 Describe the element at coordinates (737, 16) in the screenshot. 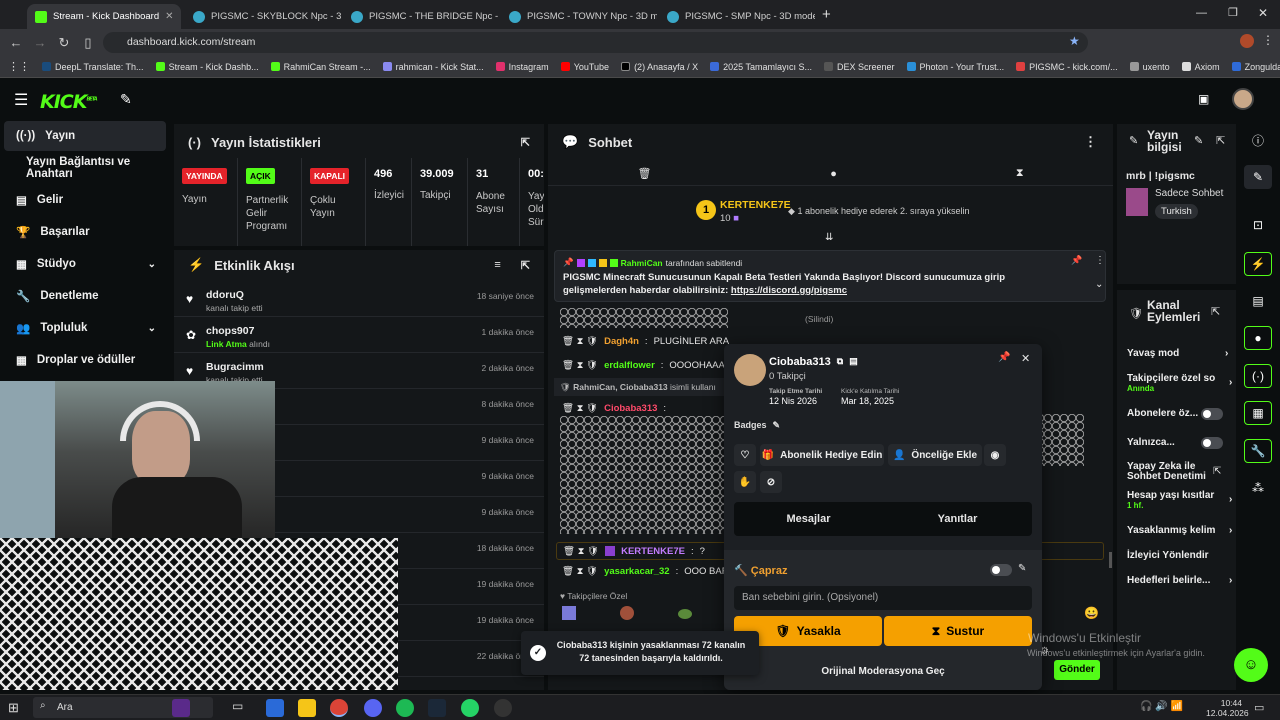

I see `tab-smp: PIGSMC - SMP Npc - 3D mode ✕` at that location.